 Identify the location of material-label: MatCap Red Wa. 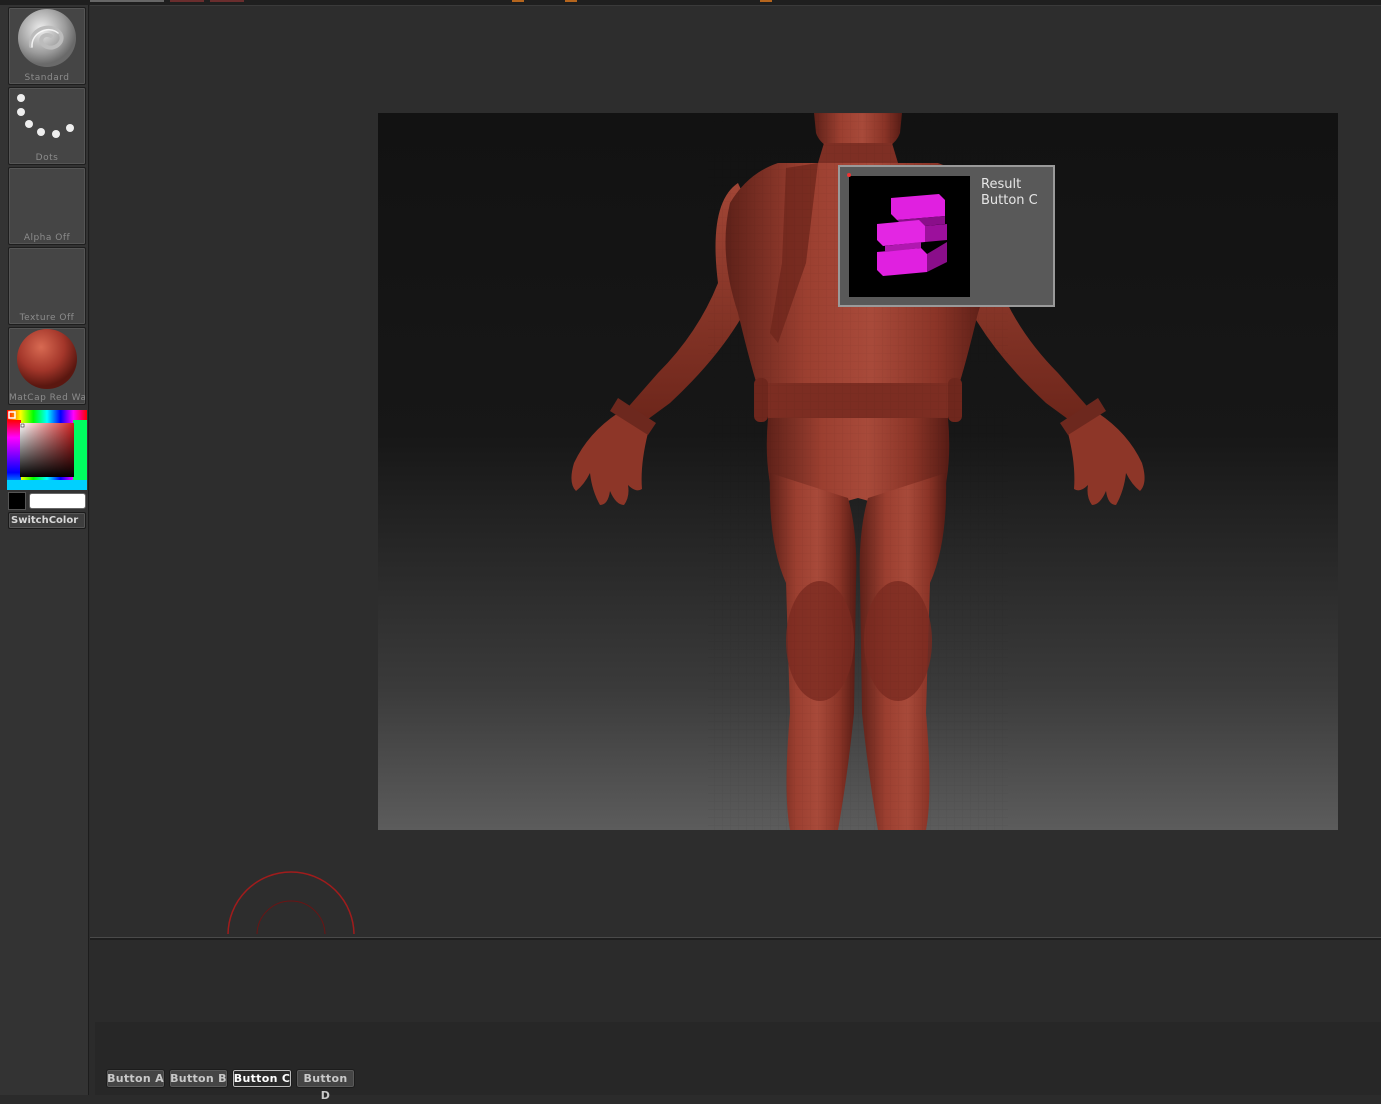
(47, 398).